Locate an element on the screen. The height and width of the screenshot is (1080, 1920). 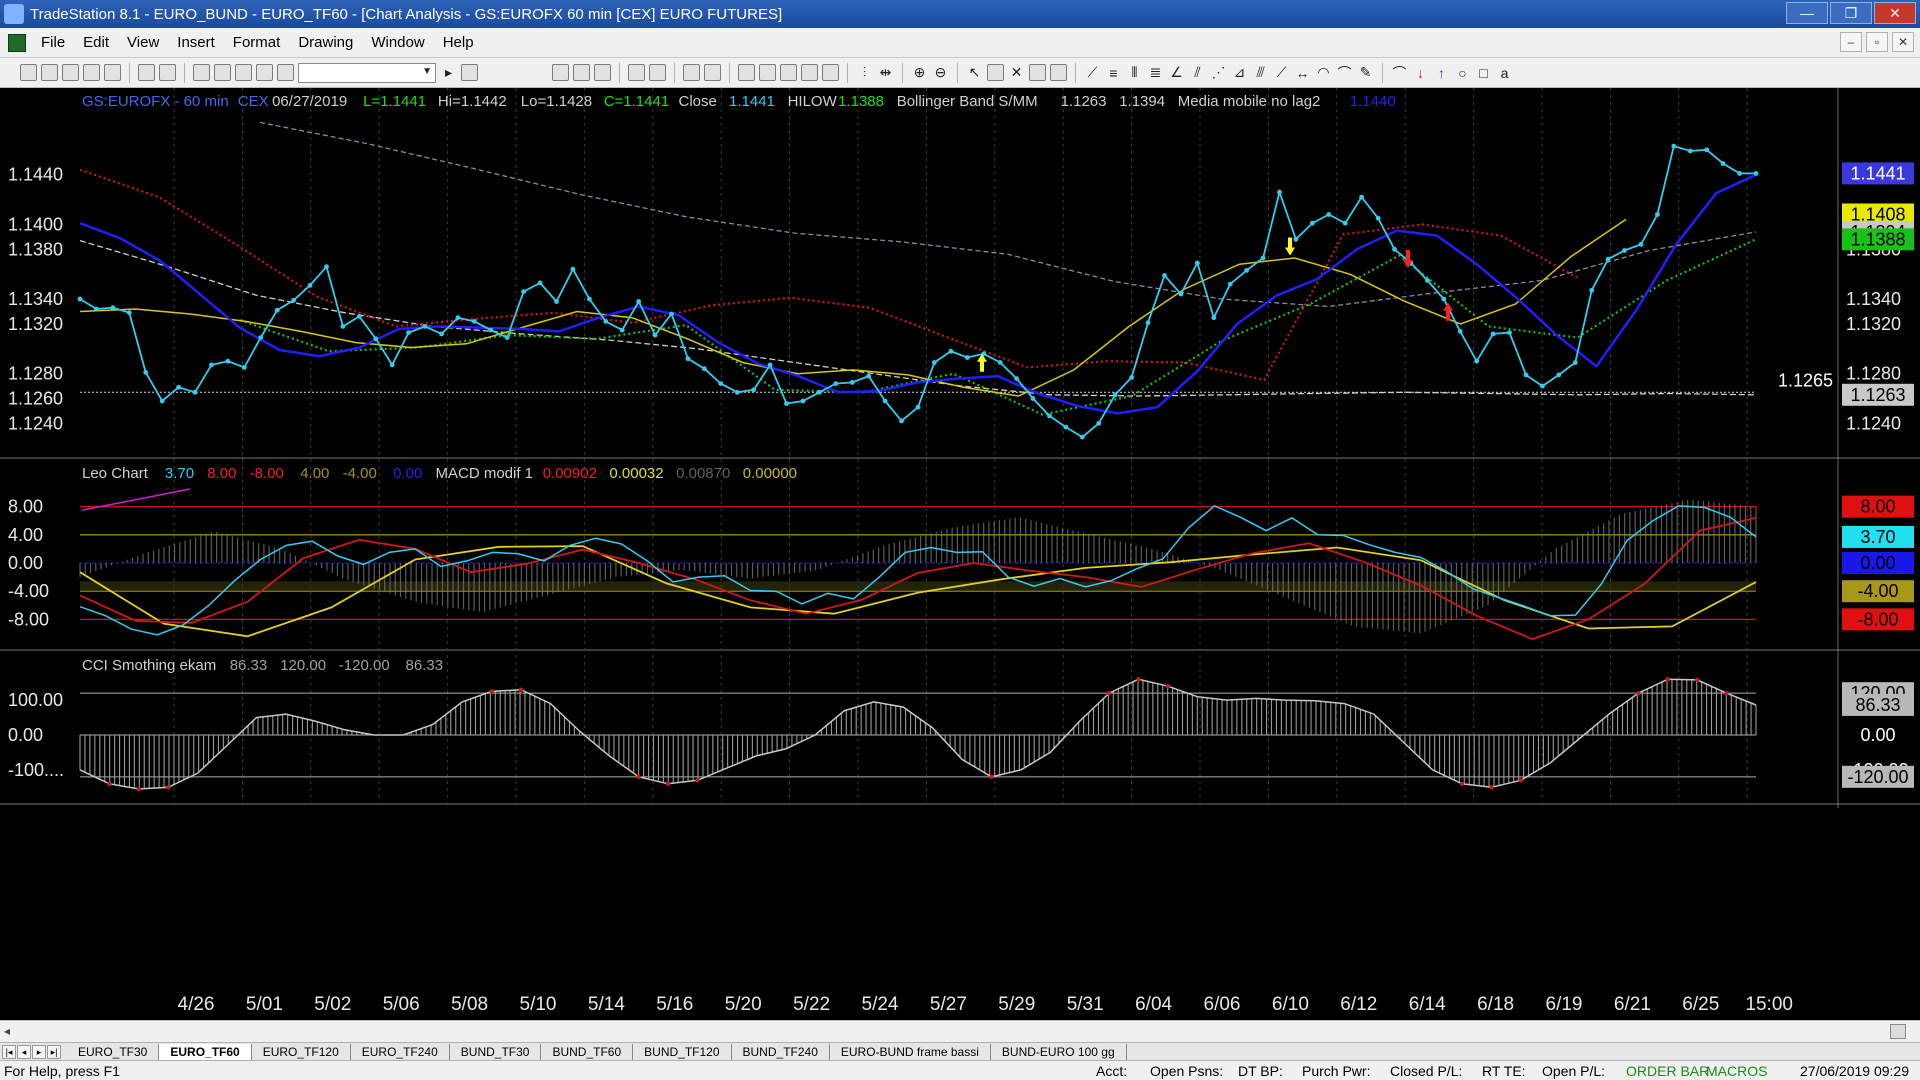
curve-icon: ⌒ is located at coordinates (1399, 73).